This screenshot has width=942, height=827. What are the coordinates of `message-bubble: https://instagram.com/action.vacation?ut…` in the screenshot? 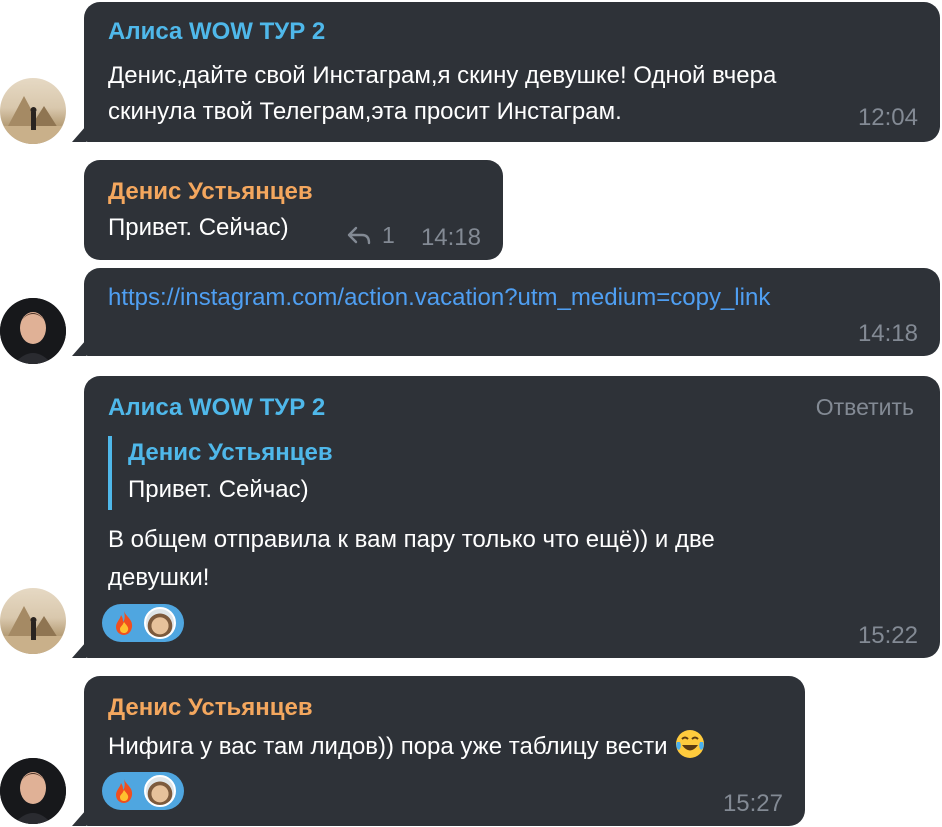 It's located at (512, 312).